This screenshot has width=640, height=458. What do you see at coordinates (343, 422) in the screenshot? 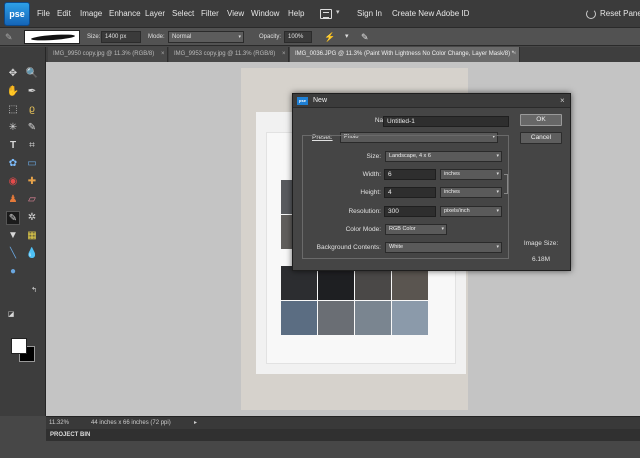
I see `status-bar: 11.32% 44 inches x 66 inches (72 ppi) ▸` at bounding box center [343, 422].